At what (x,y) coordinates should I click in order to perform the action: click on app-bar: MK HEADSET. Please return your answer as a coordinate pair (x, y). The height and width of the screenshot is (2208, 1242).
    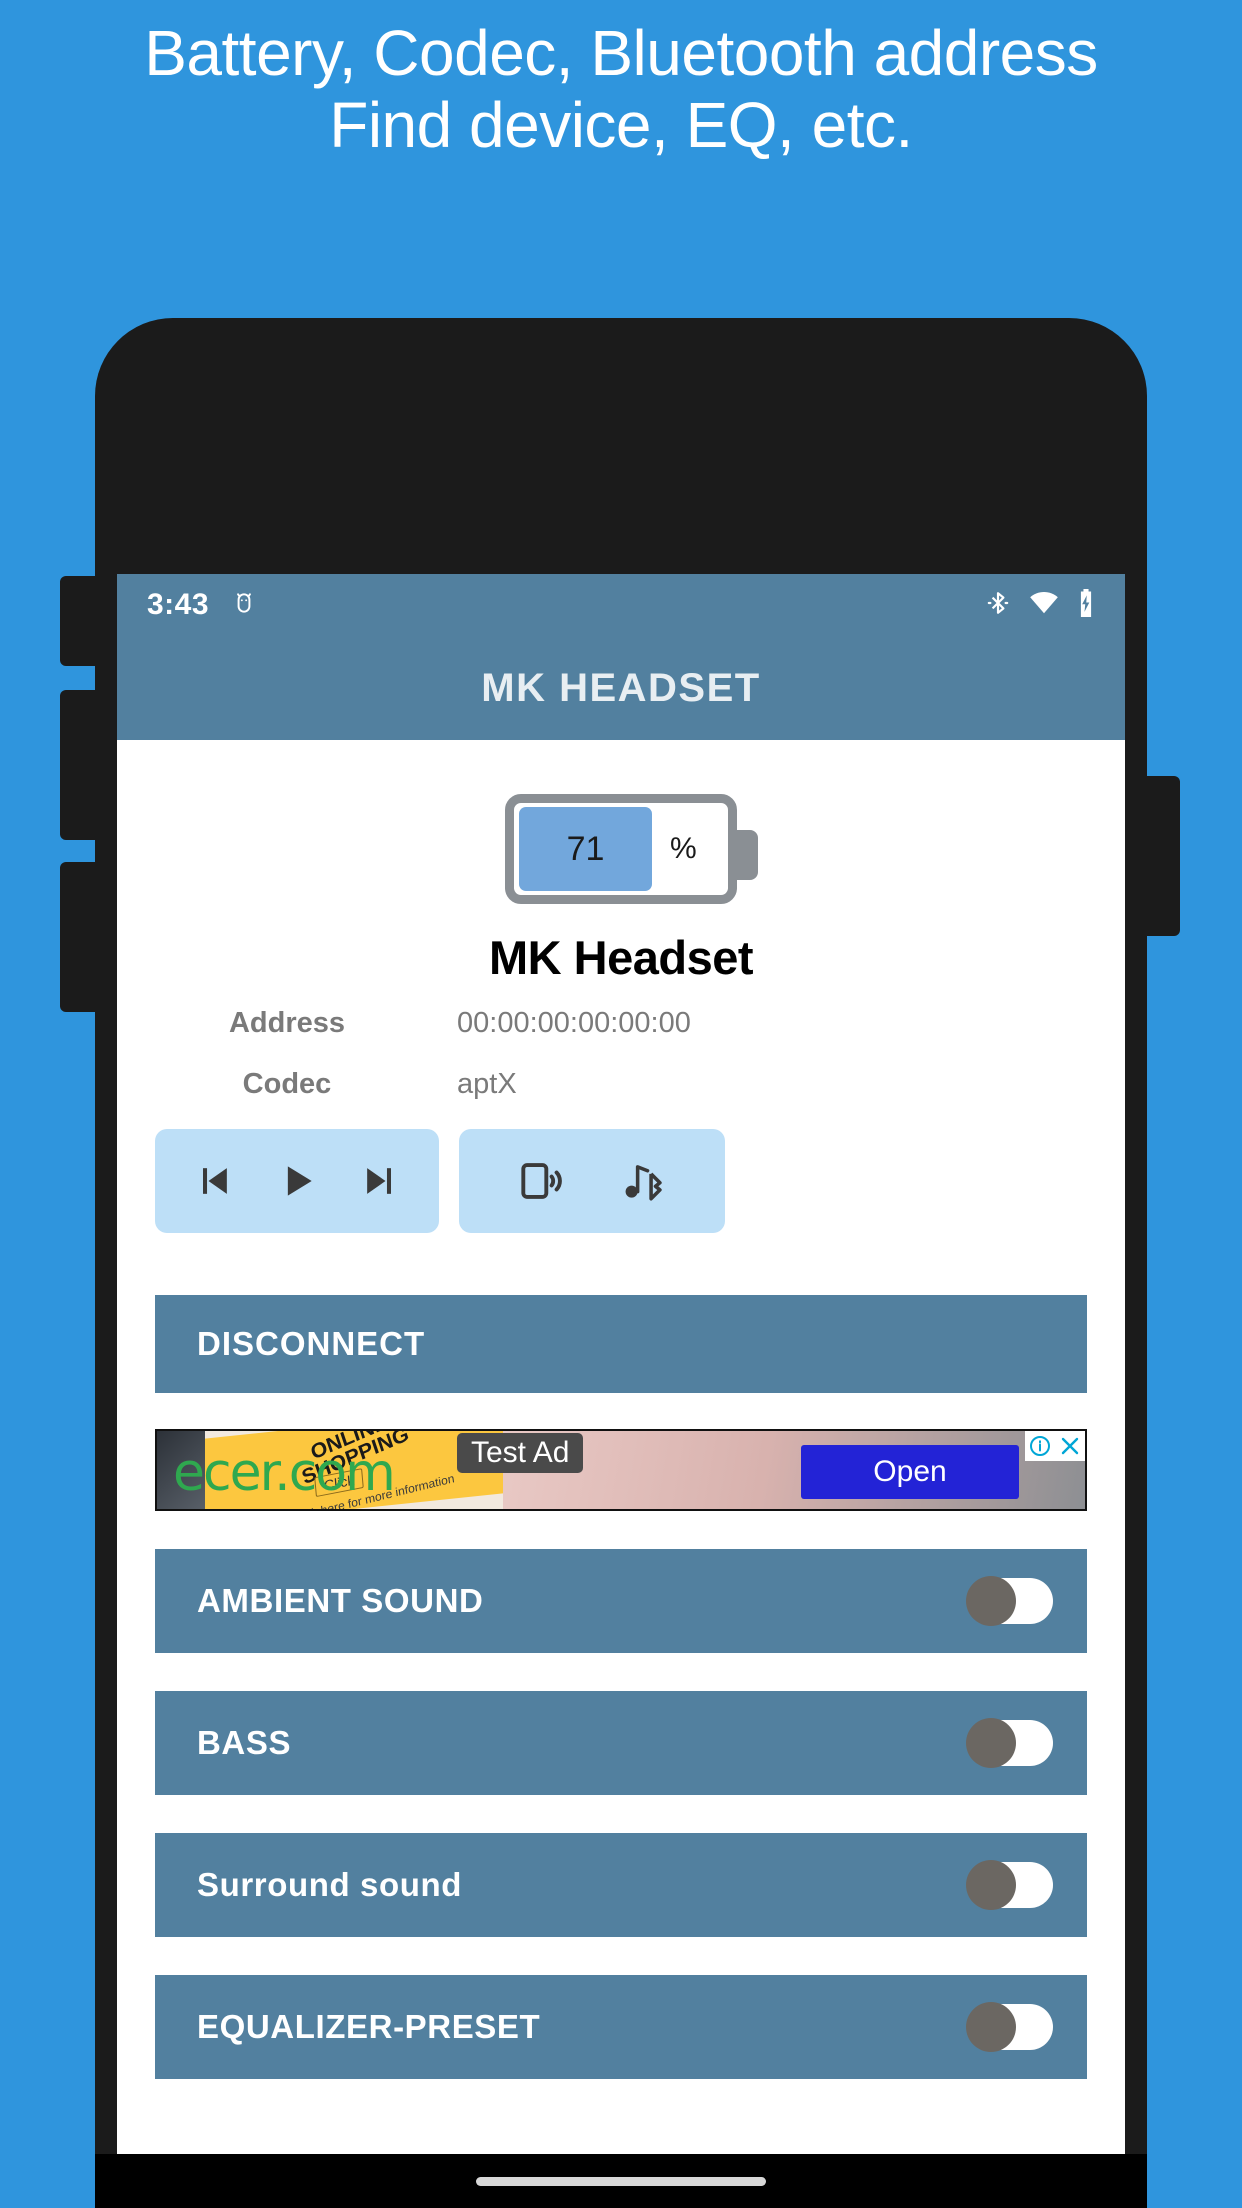
    Looking at the image, I should click on (621, 688).